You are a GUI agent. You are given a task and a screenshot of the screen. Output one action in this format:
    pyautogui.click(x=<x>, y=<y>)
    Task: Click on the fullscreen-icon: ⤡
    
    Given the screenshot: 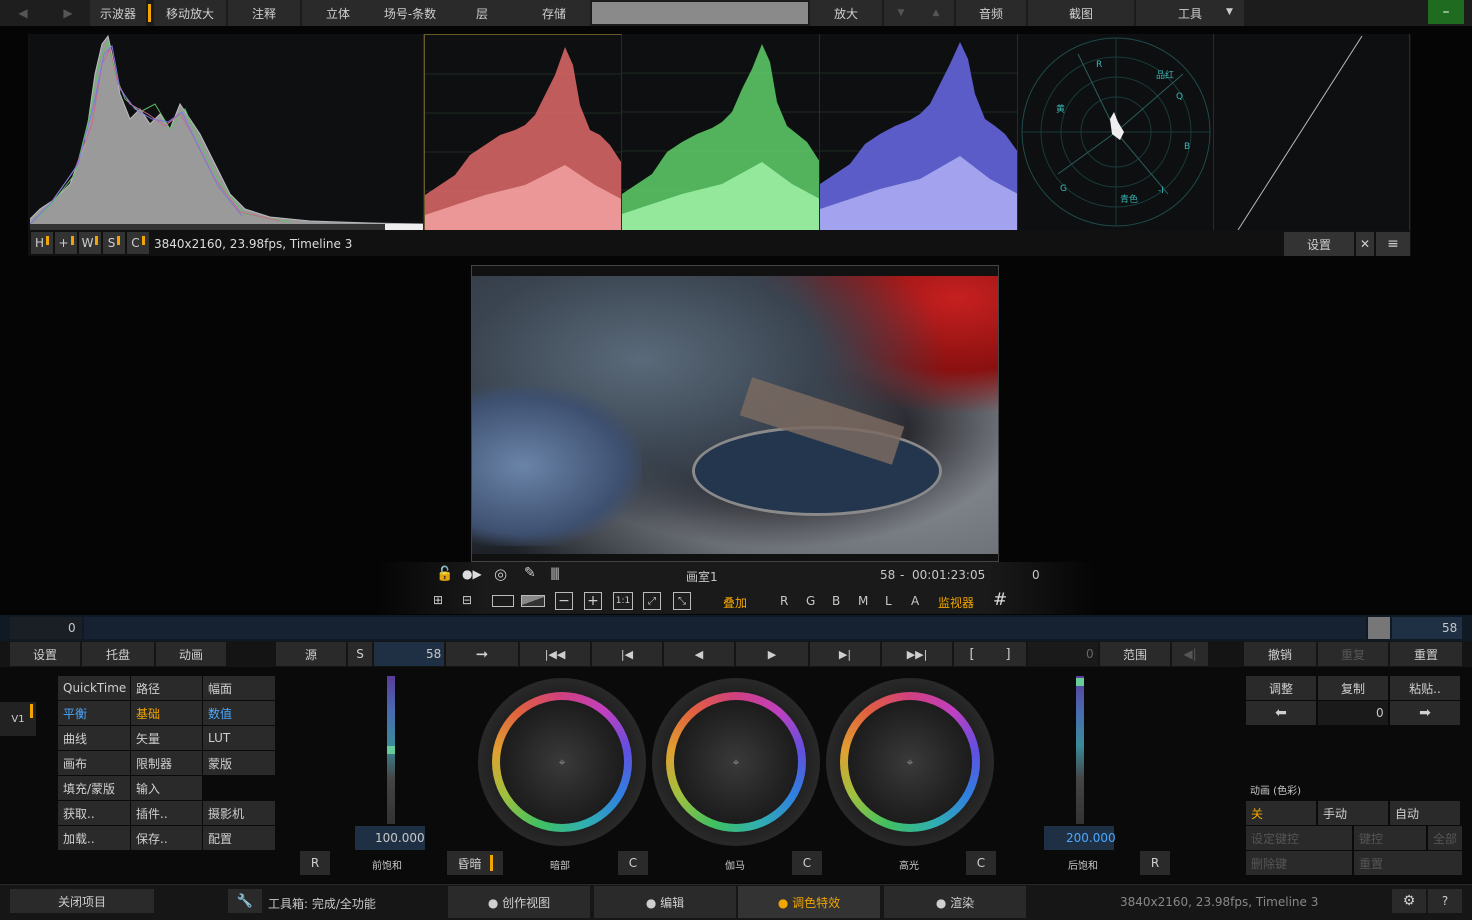 What is the action you would take?
    pyautogui.click(x=682, y=601)
    